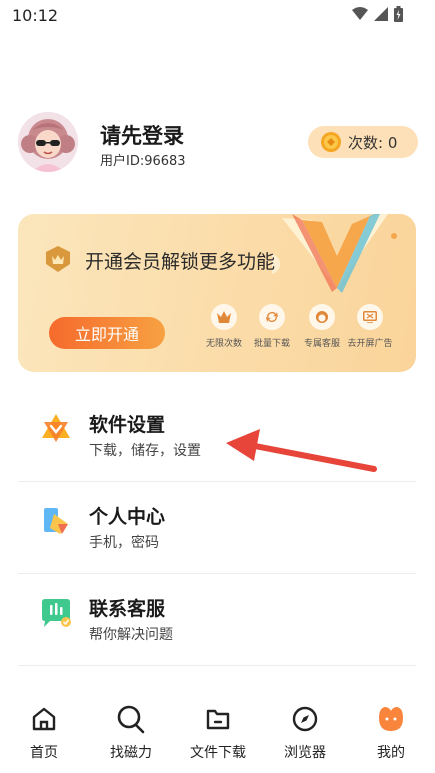 The height and width of the screenshot is (773, 435). I want to click on menu-title: 联系客服, so click(127, 609).